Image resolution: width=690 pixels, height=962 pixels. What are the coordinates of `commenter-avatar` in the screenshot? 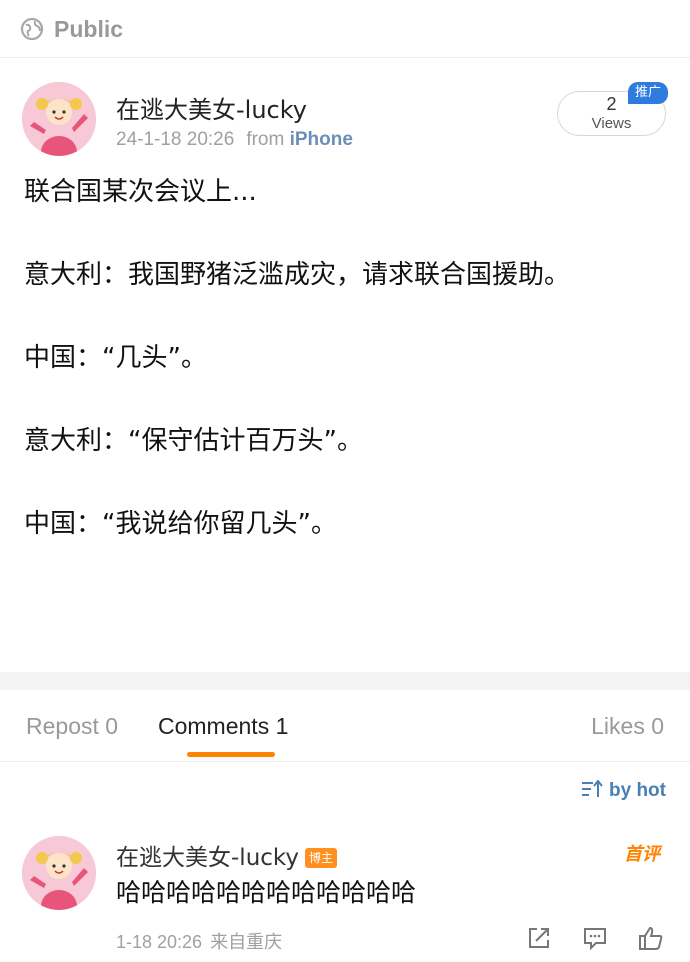 It's located at (59, 873).